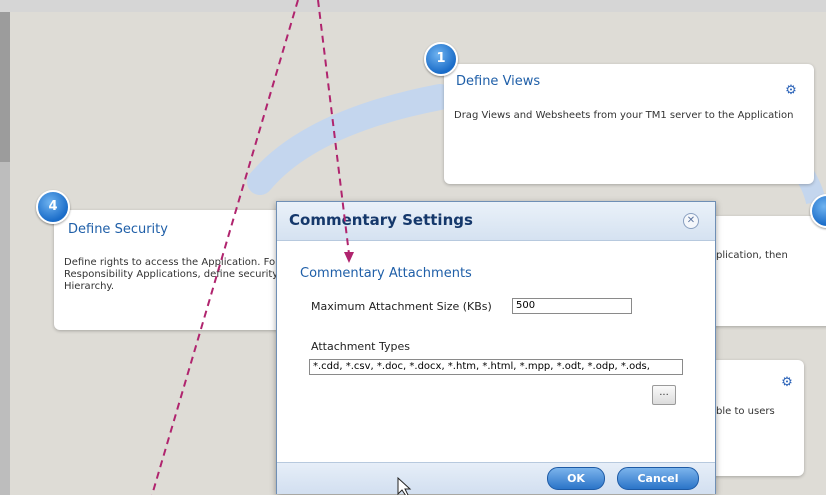 This screenshot has width=826, height=495. Describe the element at coordinates (5, 87) in the screenshot. I see `left-strip-upper` at that location.